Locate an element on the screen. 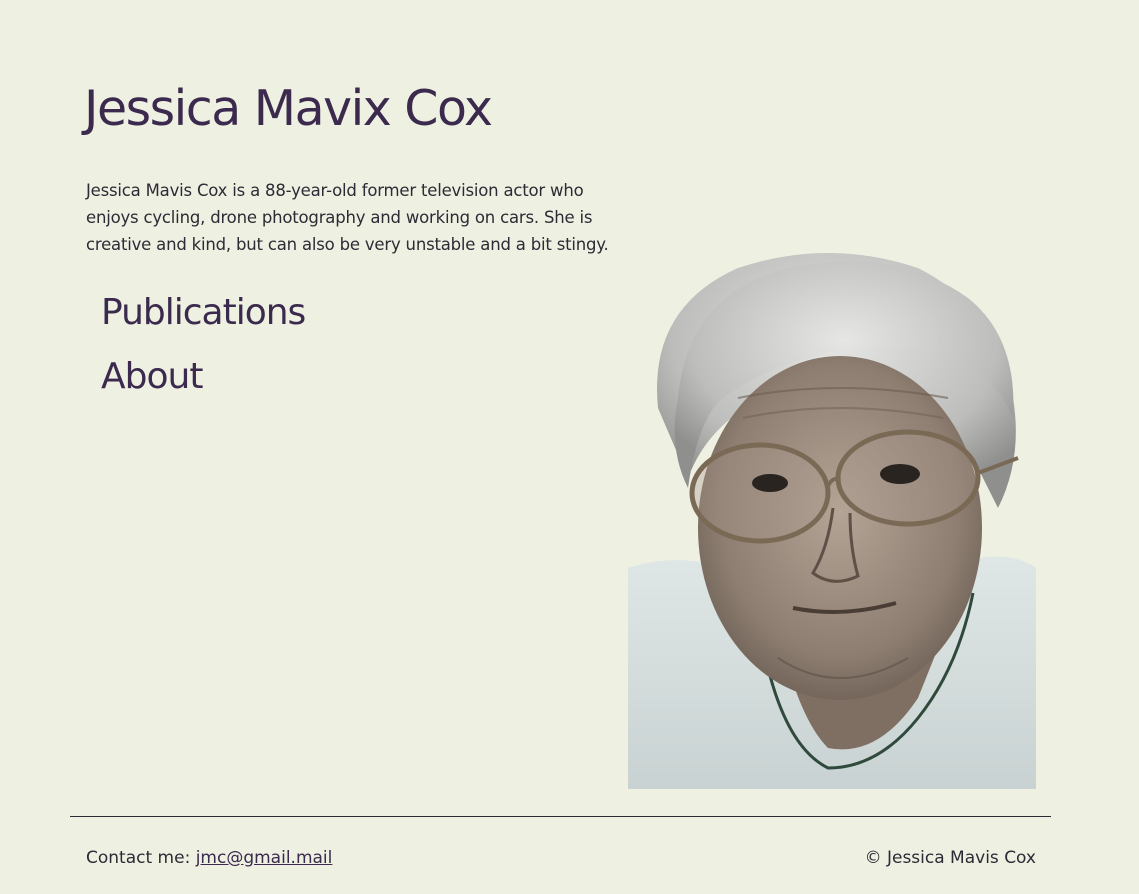  copyright-text: © Jessica Mavis Cox is located at coordinates (950, 858).